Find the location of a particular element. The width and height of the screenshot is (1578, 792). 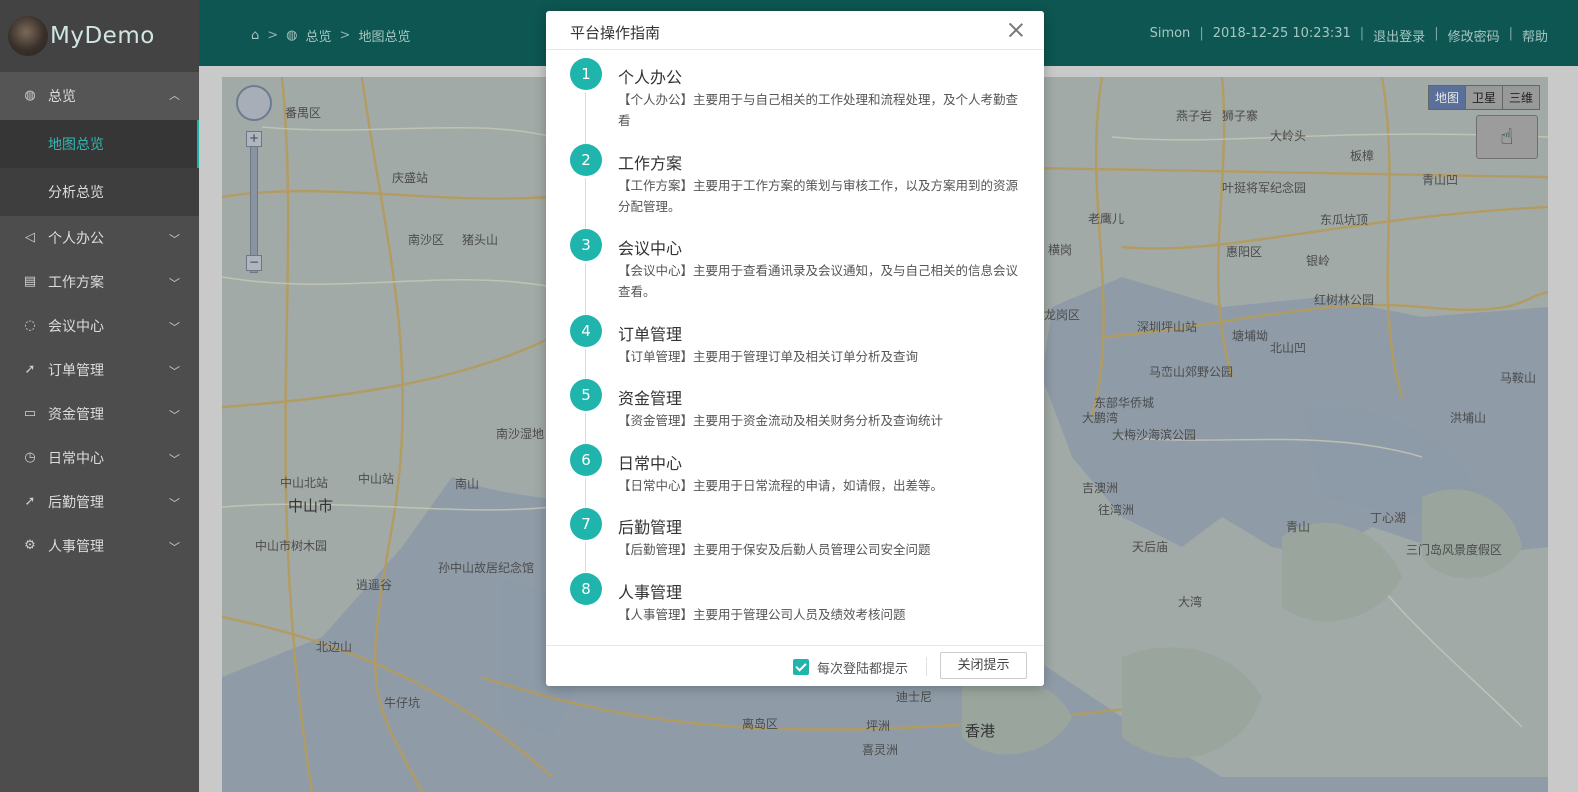

map-label: 香港 is located at coordinates (980, 731).